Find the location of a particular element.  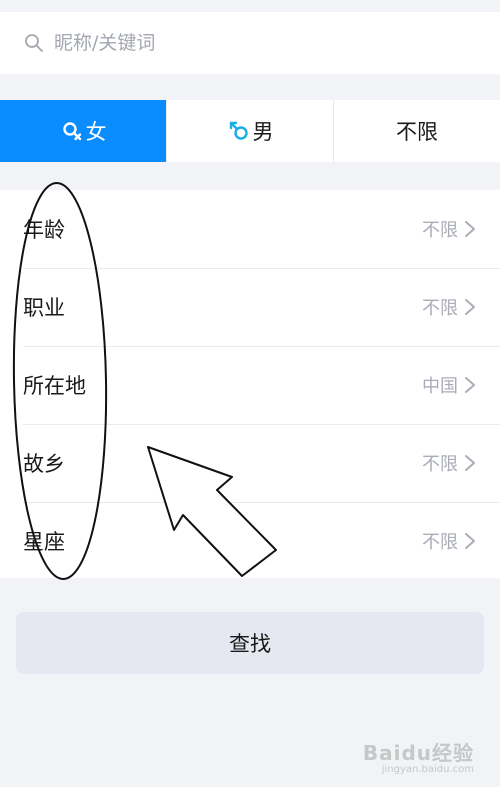

tab-any: 不限 is located at coordinates (417, 131).